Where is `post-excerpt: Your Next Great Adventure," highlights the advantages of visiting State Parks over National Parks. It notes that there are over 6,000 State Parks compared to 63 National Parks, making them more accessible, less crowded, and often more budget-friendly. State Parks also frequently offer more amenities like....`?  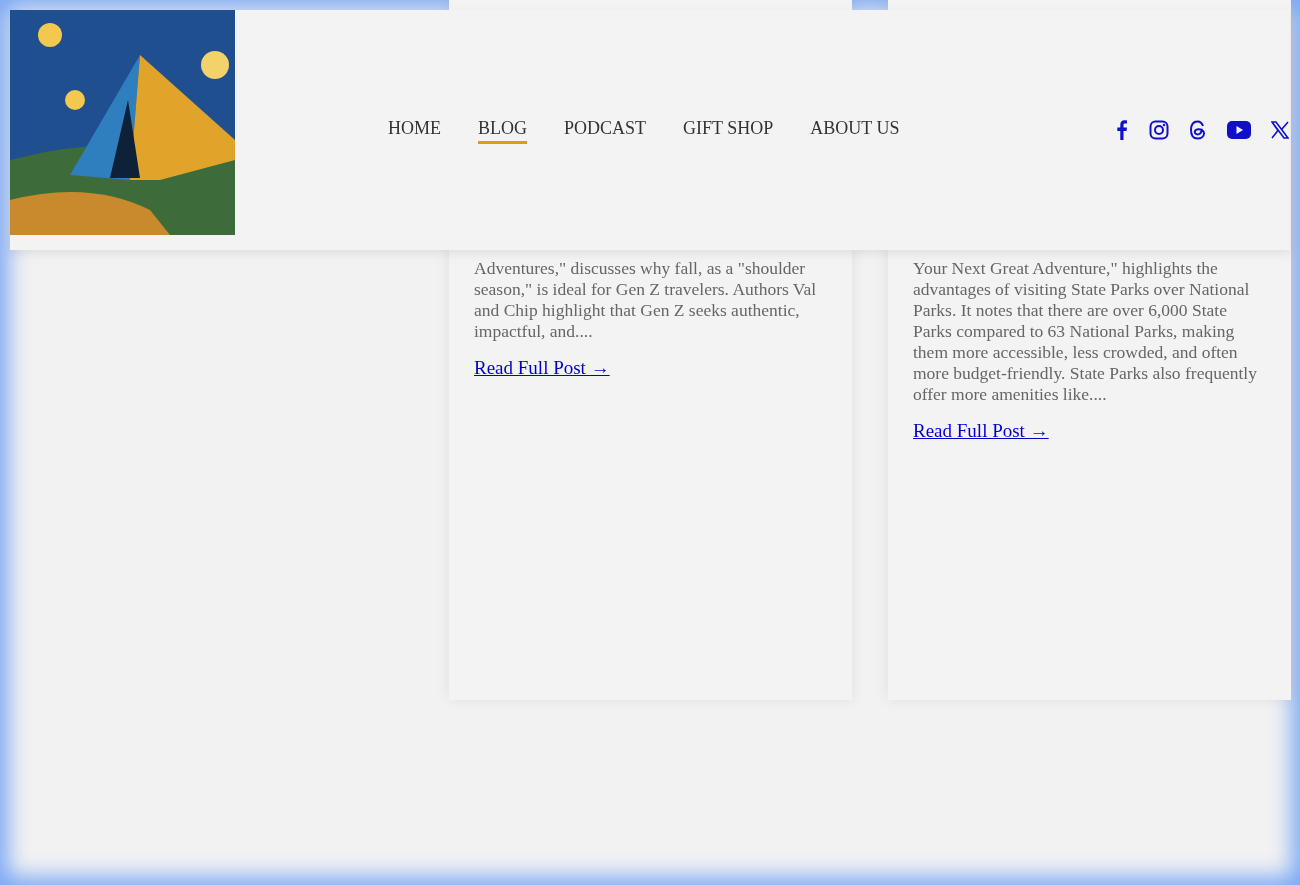 post-excerpt: Your Next Great Adventure," highlights the advantages of visiting State Parks over National Parks. It notes that there are over 6,000 State Parks compared to 63 National Parks, making them more accessible, less crowded, and often more budget-friendly. State Parks also frequently offer more amenities like.... is located at coordinates (1085, 331).